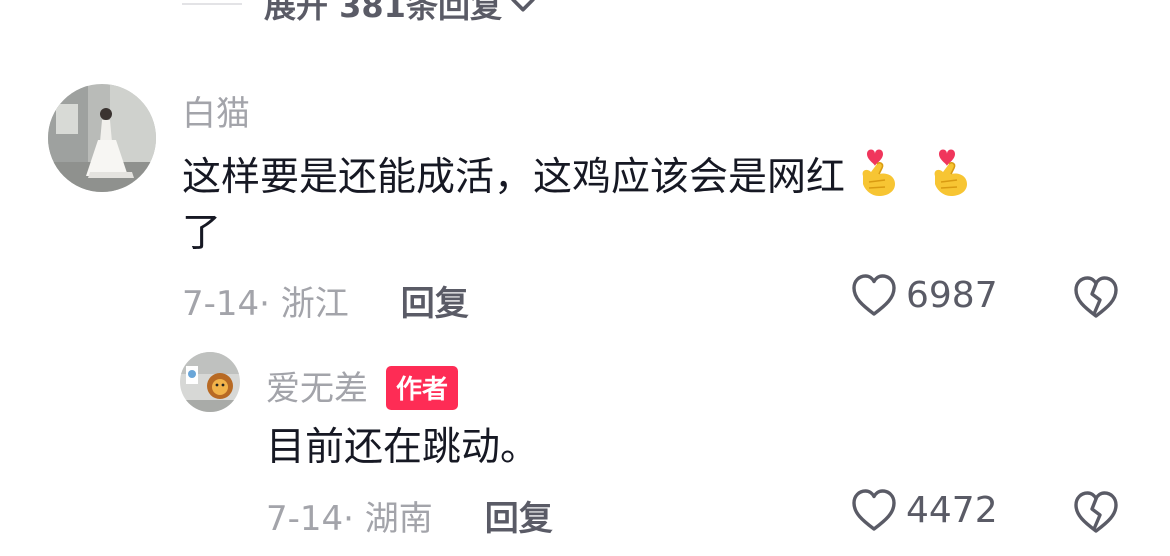 Image resolution: width=1170 pixels, height=556 pixels. What do you see at coordinates (216, 110) in the screenshot?
I see `comment-username: 白猫` at bounding box center [216, 110].